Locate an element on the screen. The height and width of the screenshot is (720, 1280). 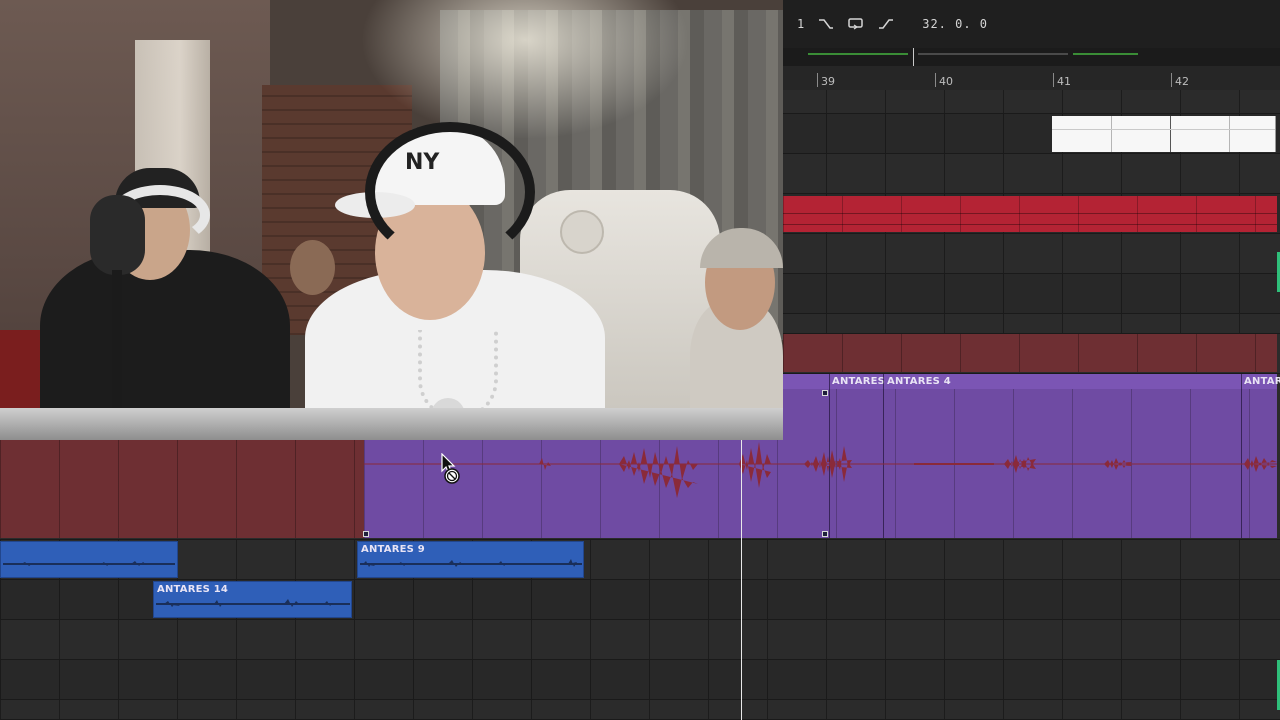
desk-edge is located at coordinates (391, 424).